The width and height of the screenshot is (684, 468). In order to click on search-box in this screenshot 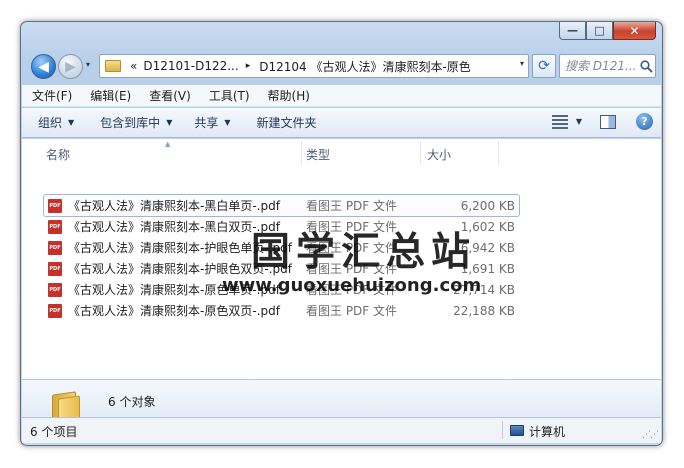, I will do `click(607, 66)`.